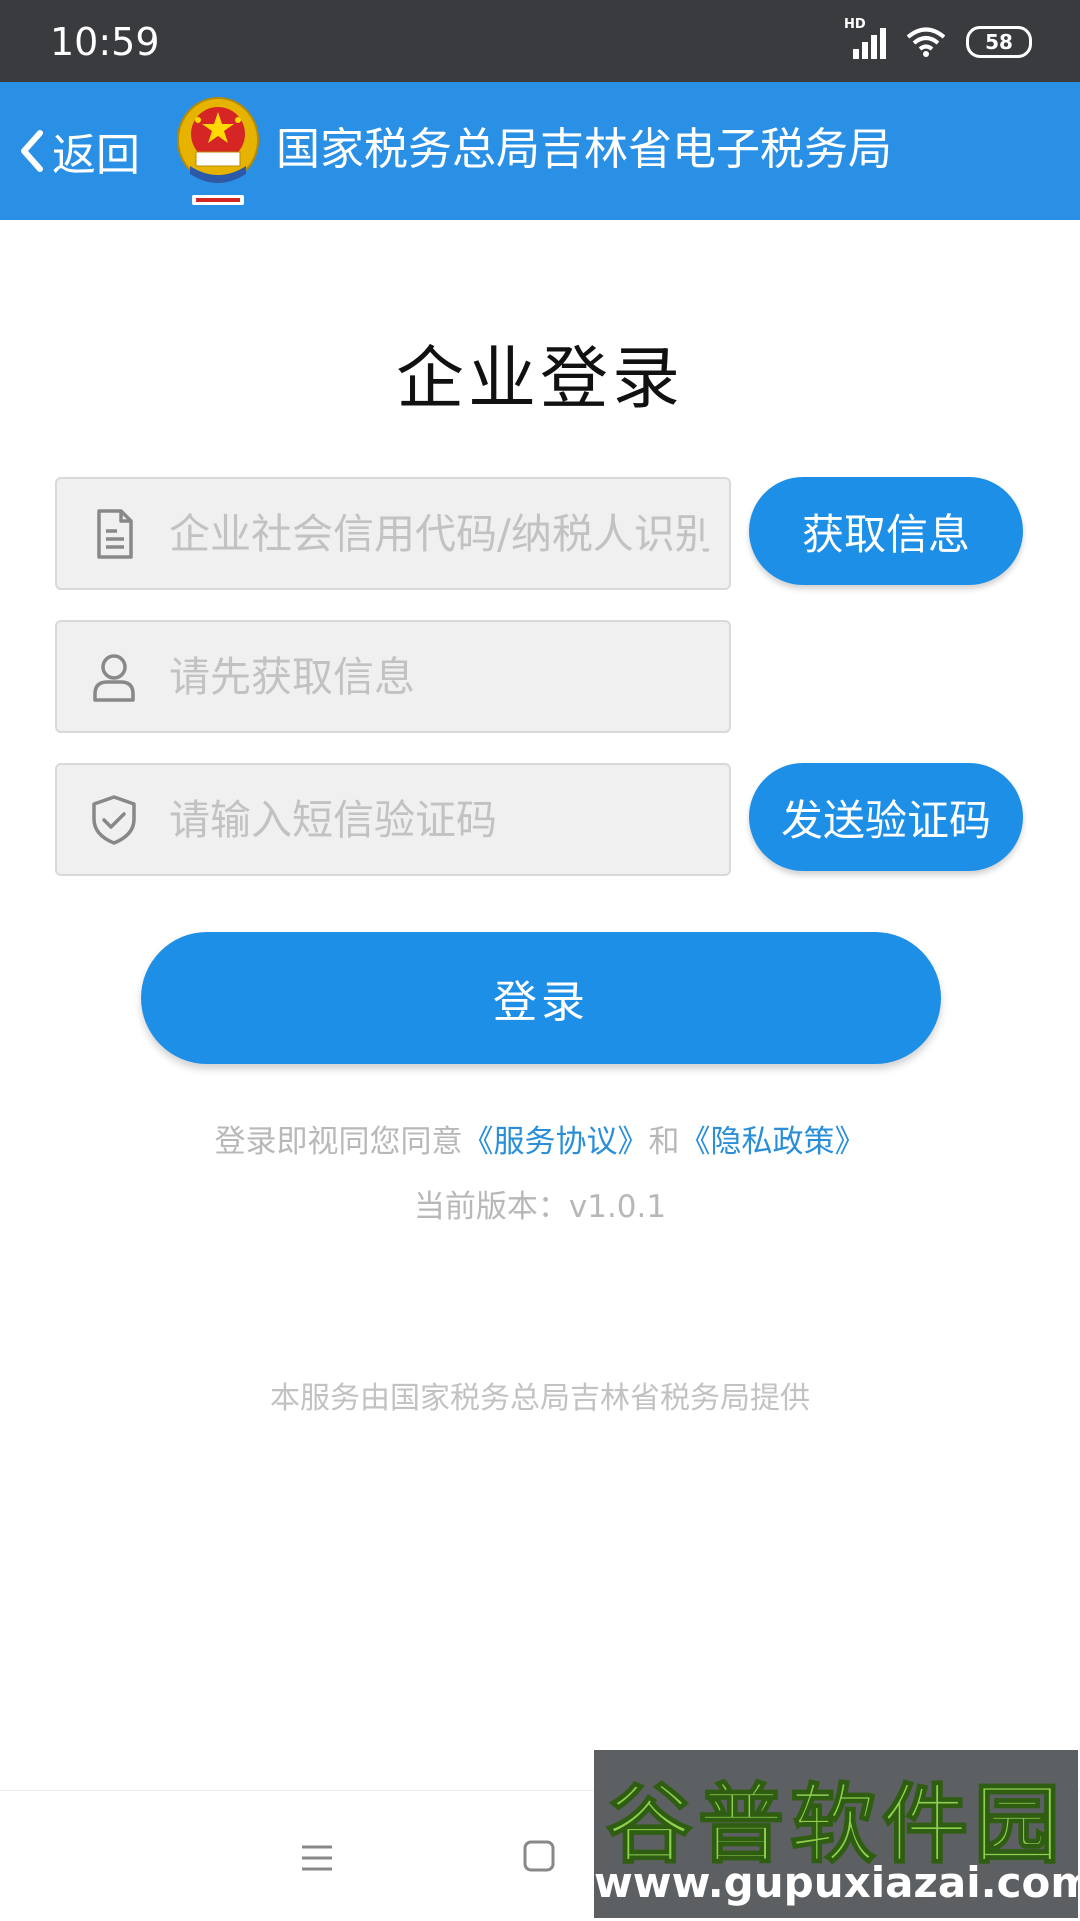 Image resolution: width=1080 pixels, height=1921 pixels. I want to click on provider-note: 本服务由国家税务总局吉林省税务局提供, so click(540, 1398).